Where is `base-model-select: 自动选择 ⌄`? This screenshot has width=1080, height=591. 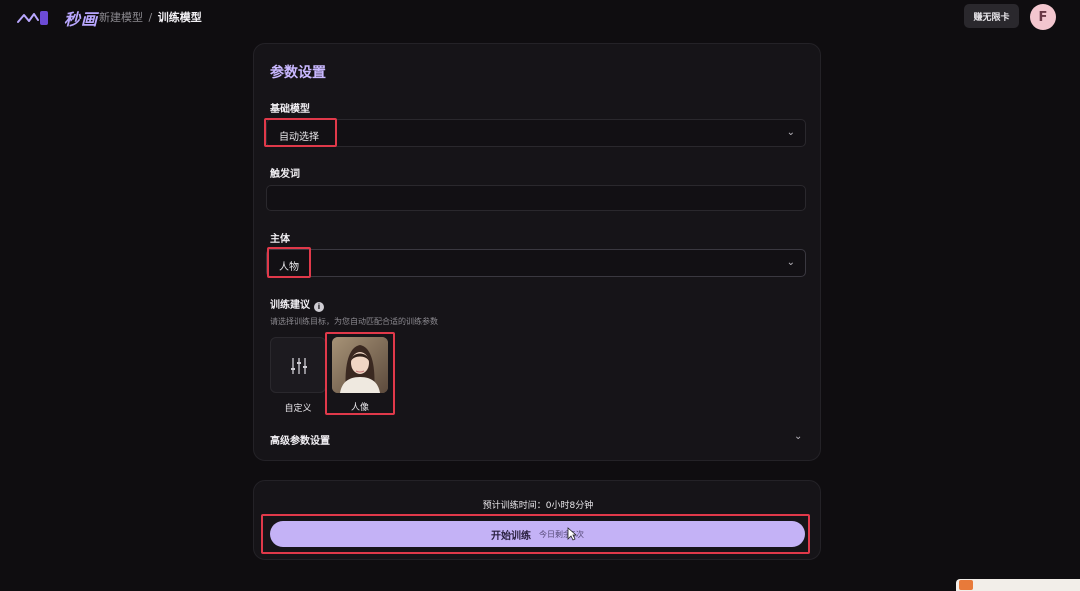 base-model-select: 自动选择 ⌄ is located at coordinates (536, 133).